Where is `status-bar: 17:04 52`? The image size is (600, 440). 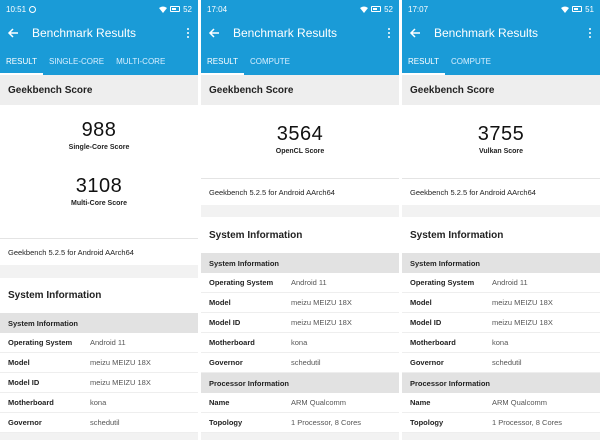 status-bar: 17:04 52 is located at coordinates (300, 9).